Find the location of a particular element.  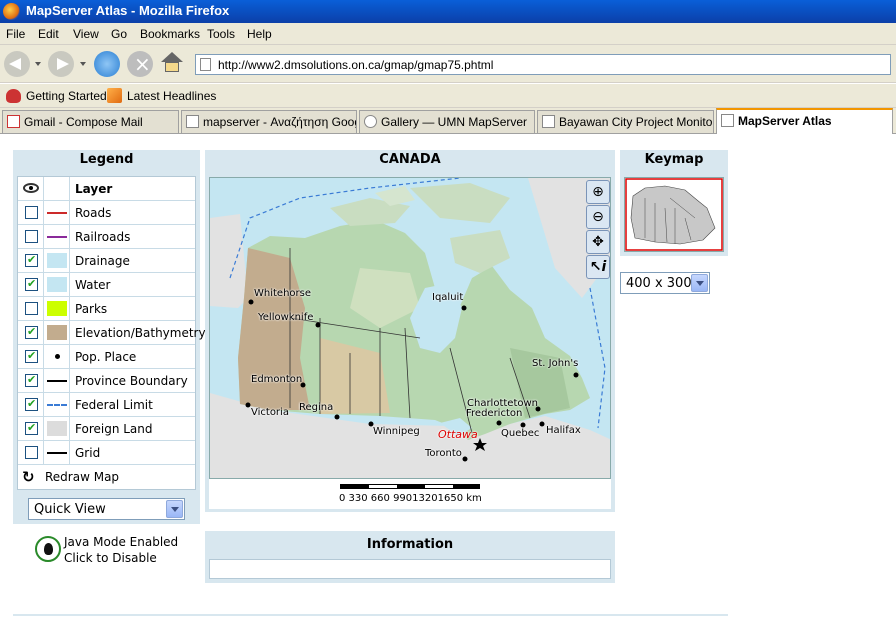

java-mode-toggle: Java Mode Enabled Click to Disable is located at coordinates (121, 550).